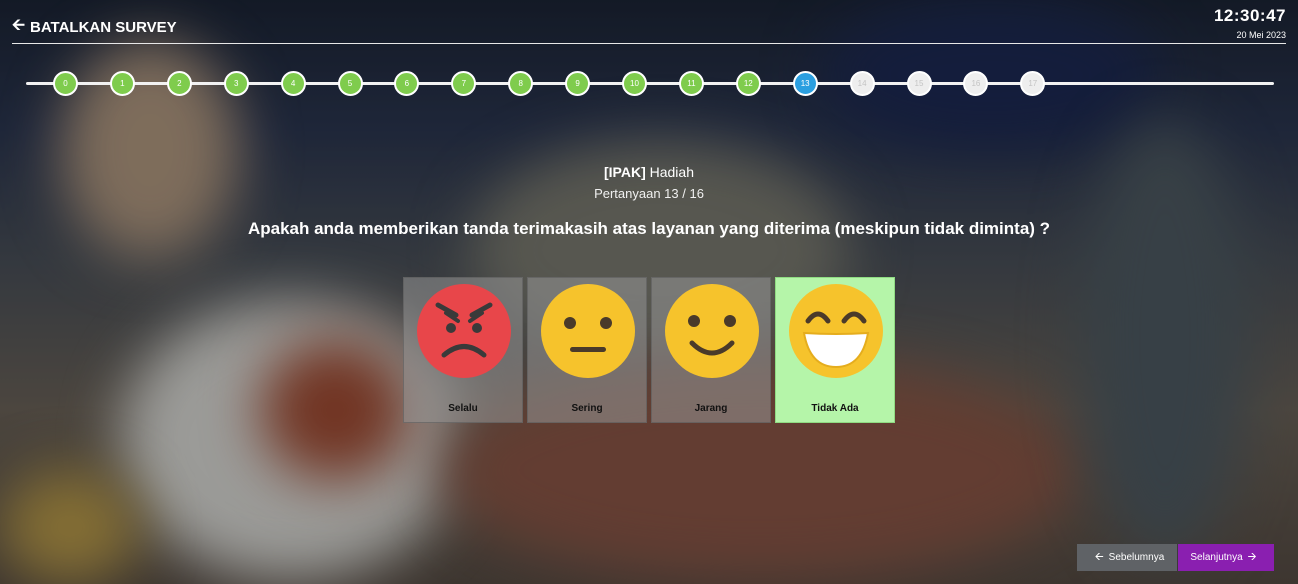  I want to click on progress-step-13: 13, so click(805, 83).